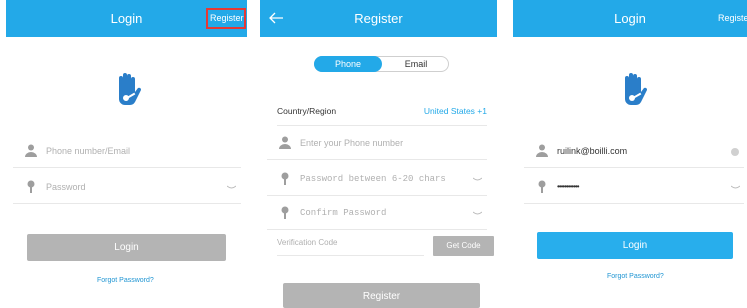 This screenshot has height=308, width=747. I want to click on password-placeholder: Password, so click(66, 187).